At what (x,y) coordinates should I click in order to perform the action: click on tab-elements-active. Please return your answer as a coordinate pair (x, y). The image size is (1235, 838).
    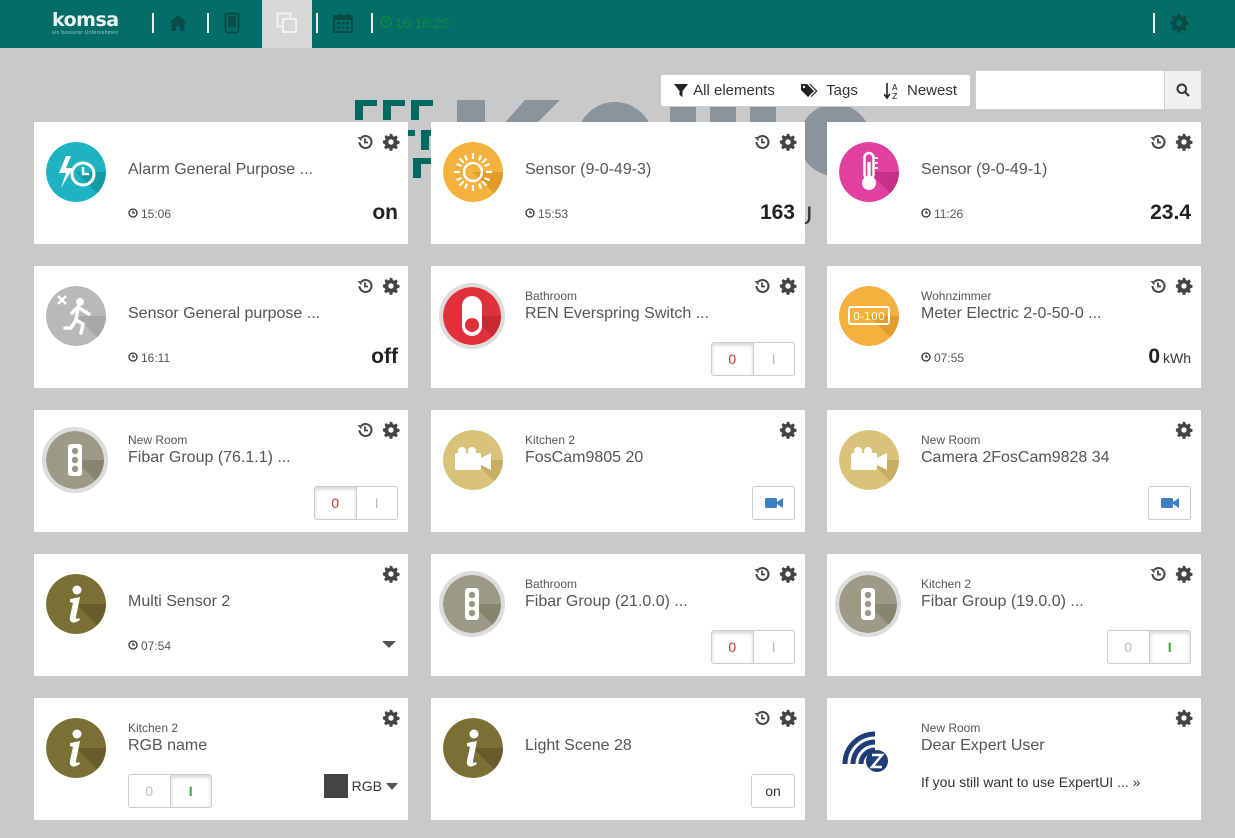
    Looking at the image, I should click on (287, 24).